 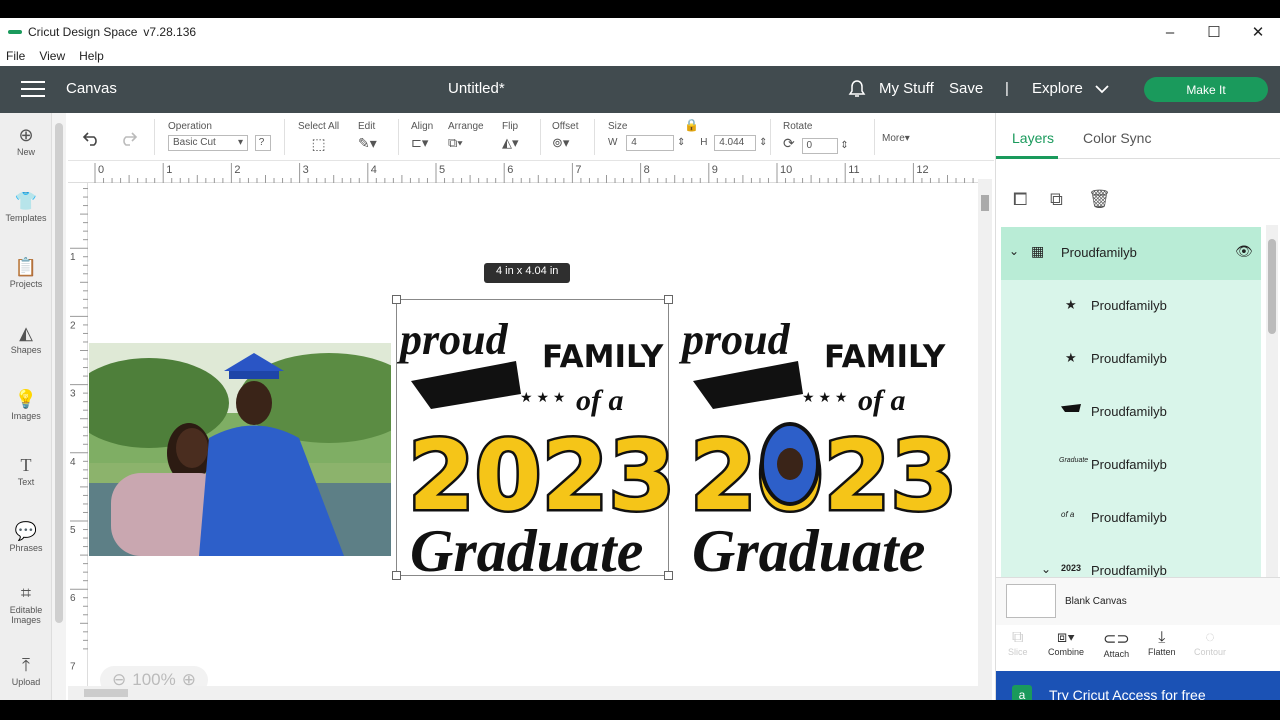 I want to click on canvas-vertical-scrollbar, so click(x=985, y=439).